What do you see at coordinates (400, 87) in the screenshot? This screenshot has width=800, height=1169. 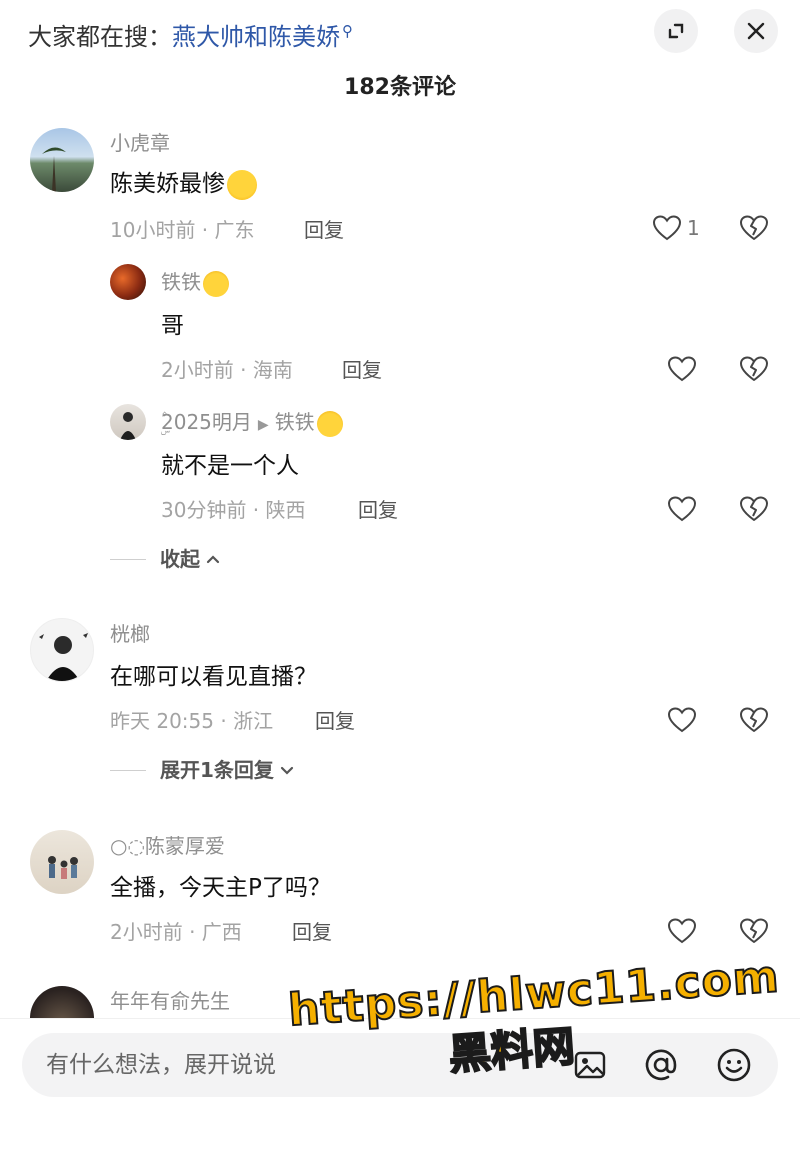 I see `comment-count: 182条评论` at bounding box center [400, 87].